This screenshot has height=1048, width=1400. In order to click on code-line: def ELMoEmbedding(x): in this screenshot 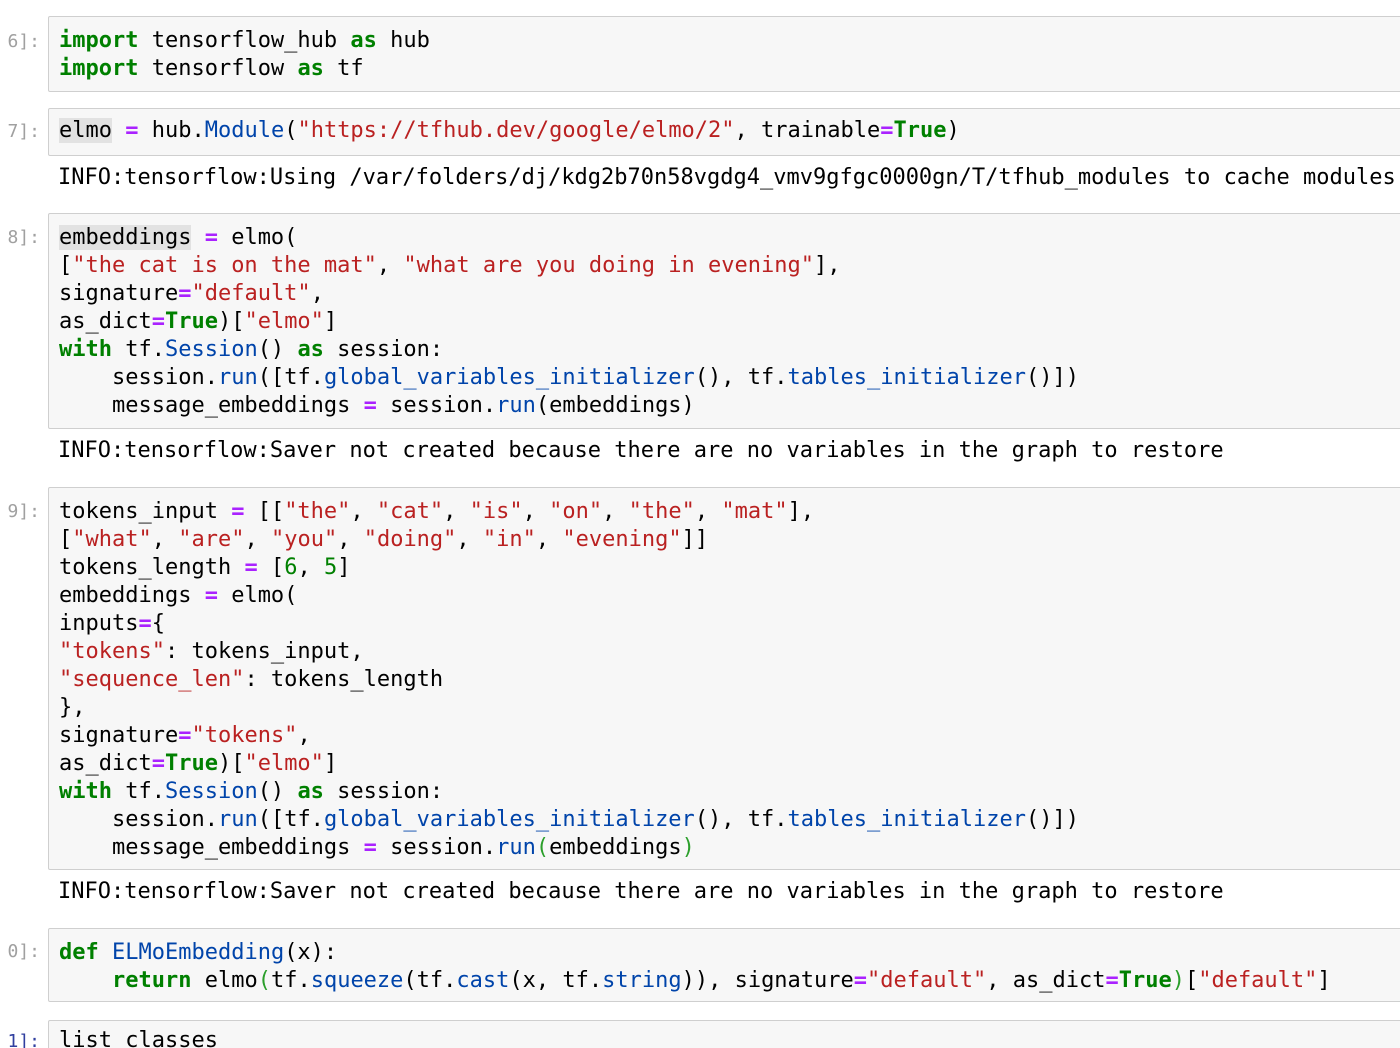, I will do `click(198, 952)`.